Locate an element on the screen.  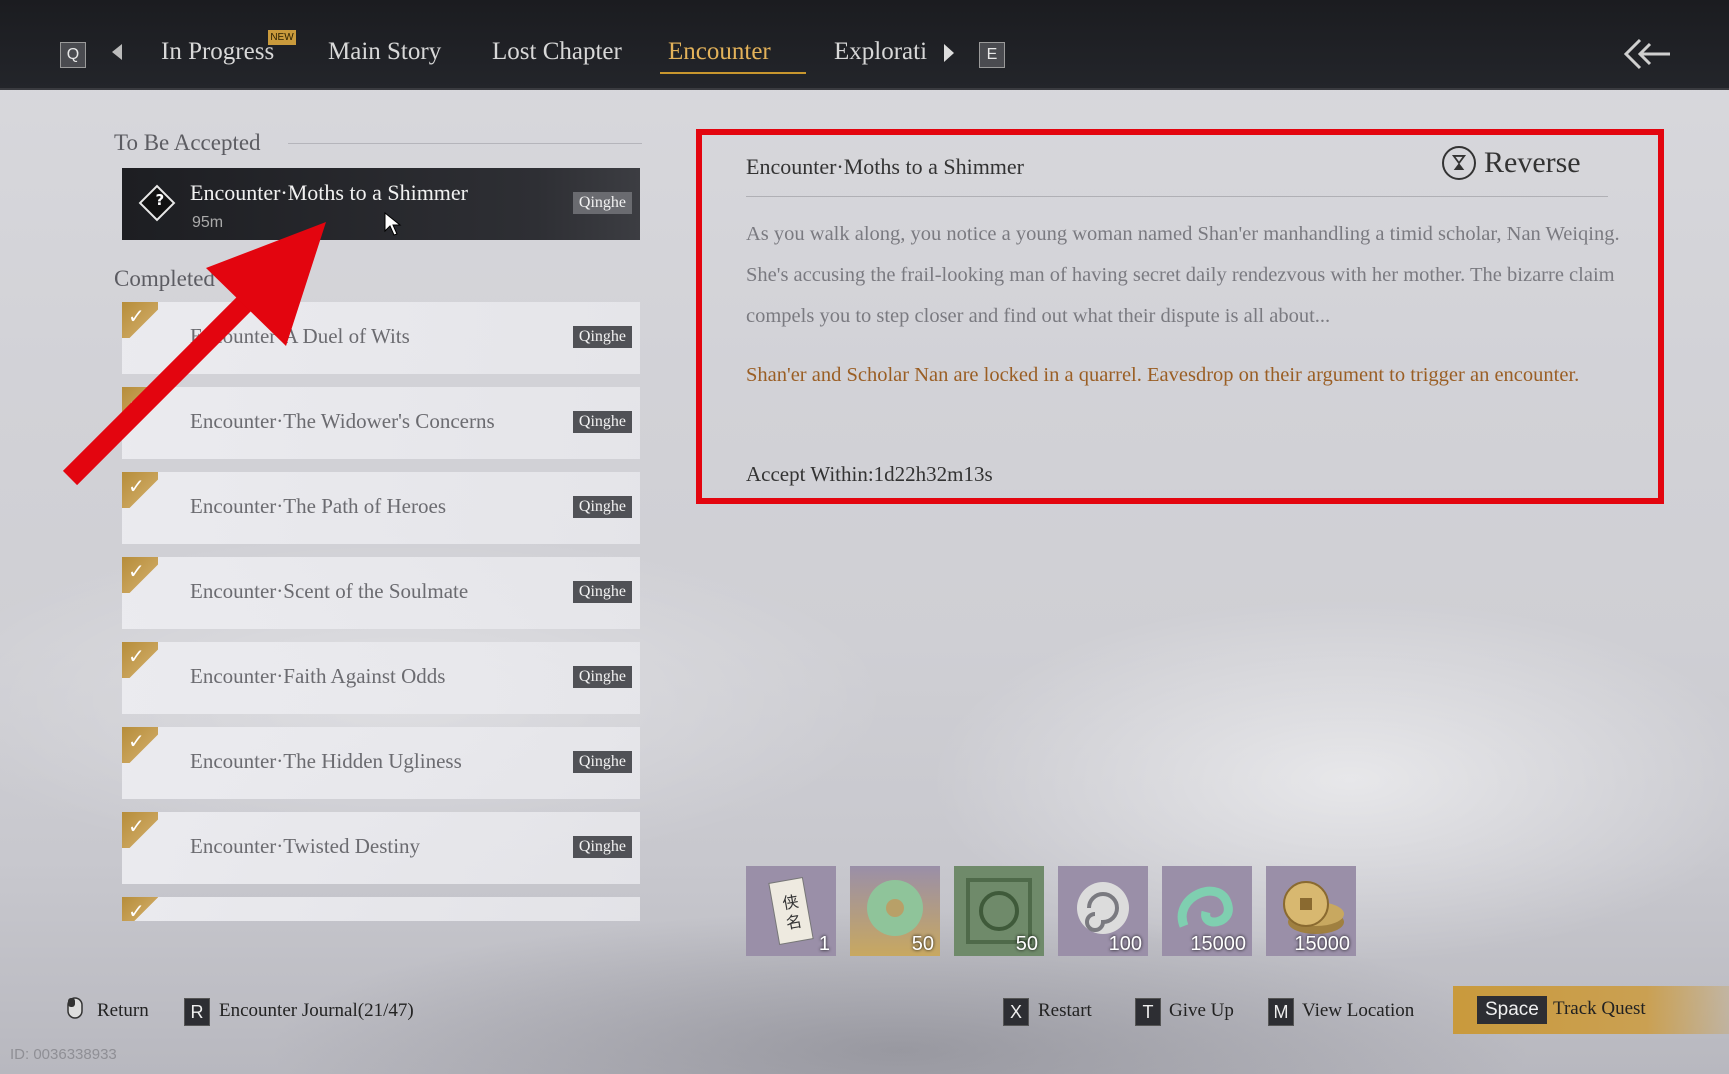
back-arrow-icon is located at coordinates (1645, 54).